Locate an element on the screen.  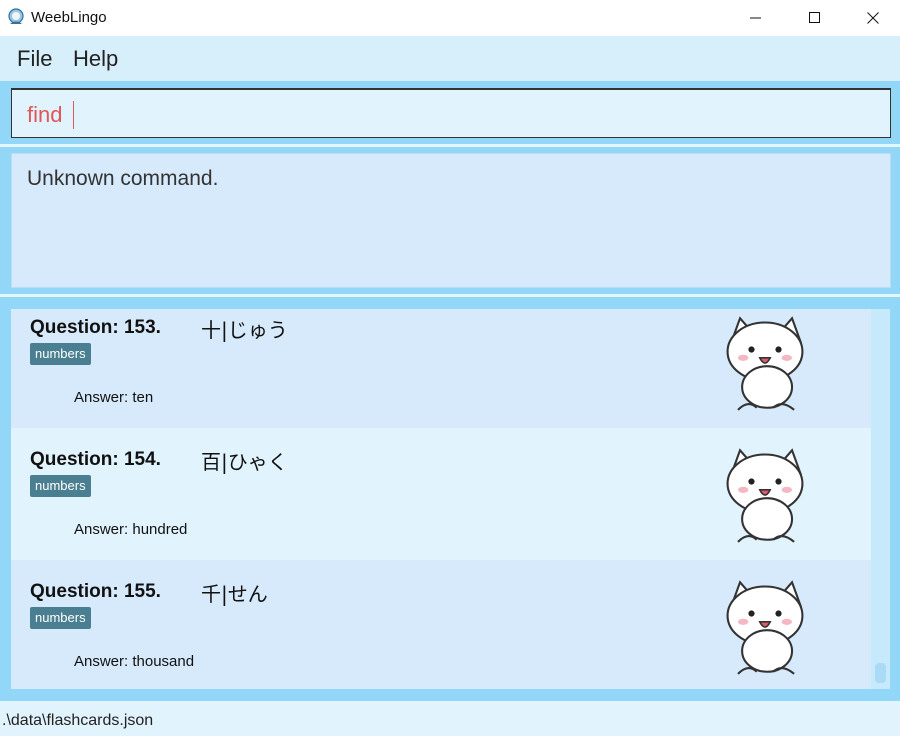
command-input: find is located at coordinates (451, 113).